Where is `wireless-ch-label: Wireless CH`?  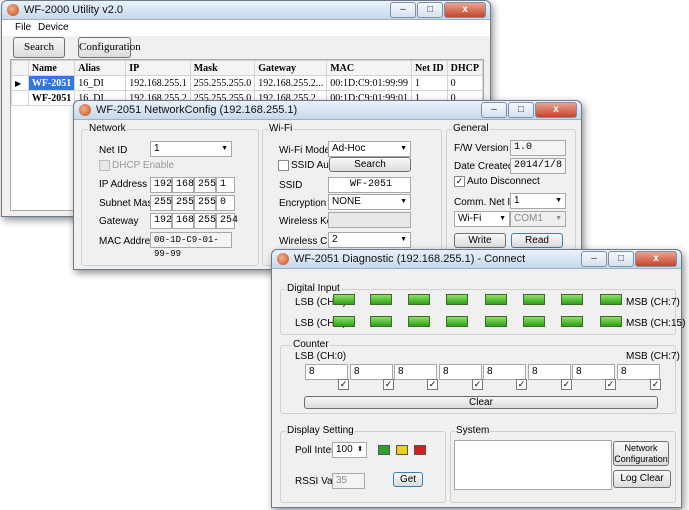
wireless-ch-label: Wireless CH is located at coordinates (307, 241).